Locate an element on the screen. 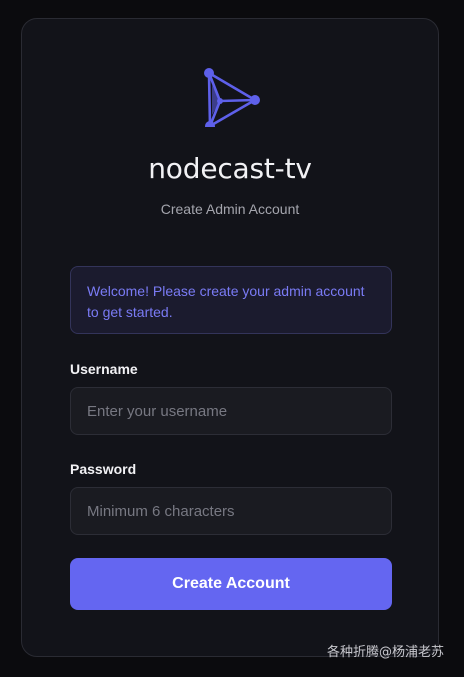 This screenshot has height=677, width=464. password-label: Password is located at coordinates (103, 469).